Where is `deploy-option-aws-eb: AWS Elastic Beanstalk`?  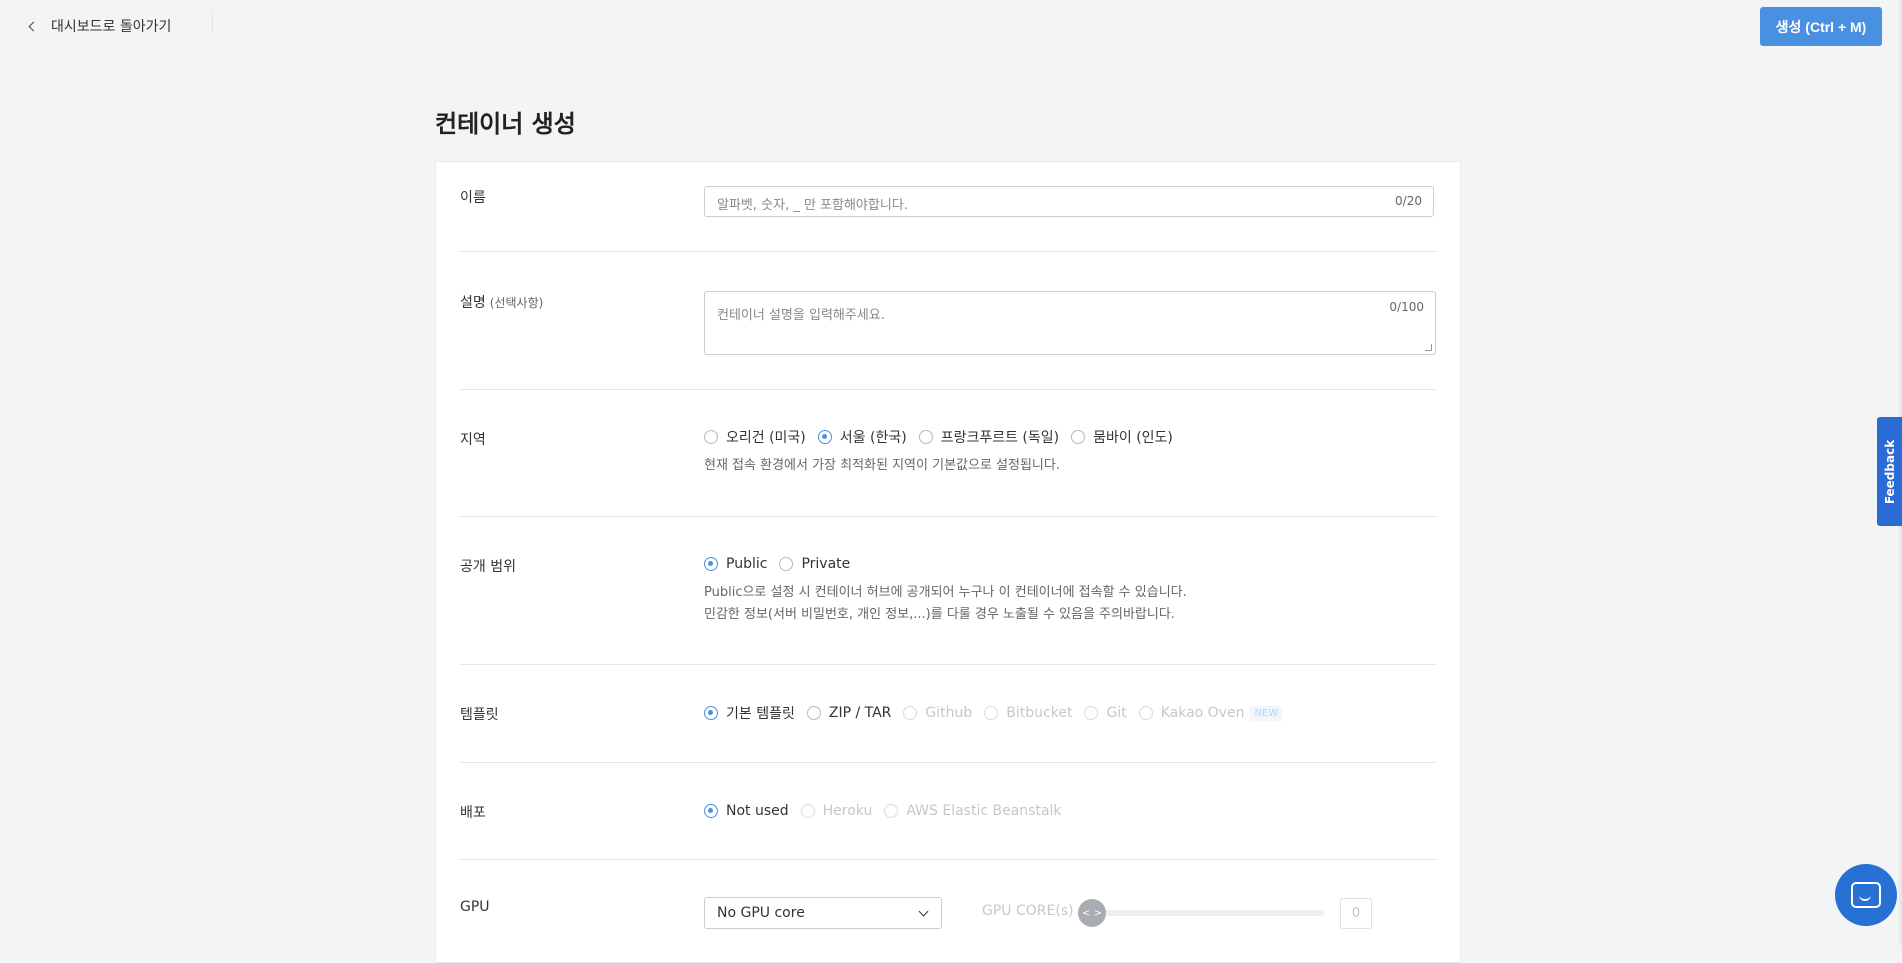
deploy-option-aws-eb: AWS Elastic Beanstalk is located at coordinates (973, 811).